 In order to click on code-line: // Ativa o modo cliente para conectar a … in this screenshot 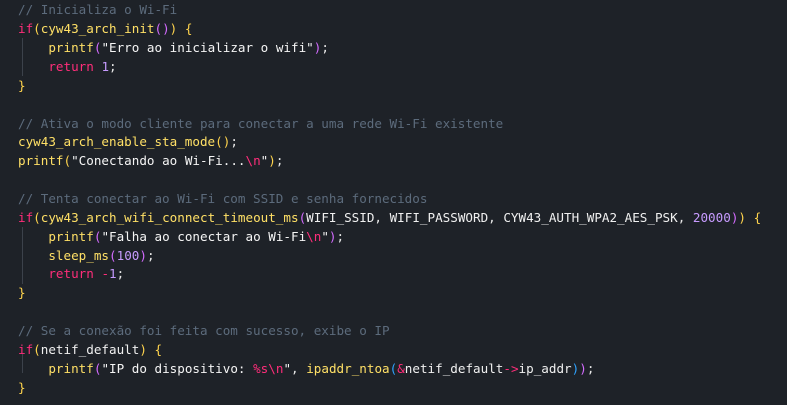, I will do `click(260, 123)`.